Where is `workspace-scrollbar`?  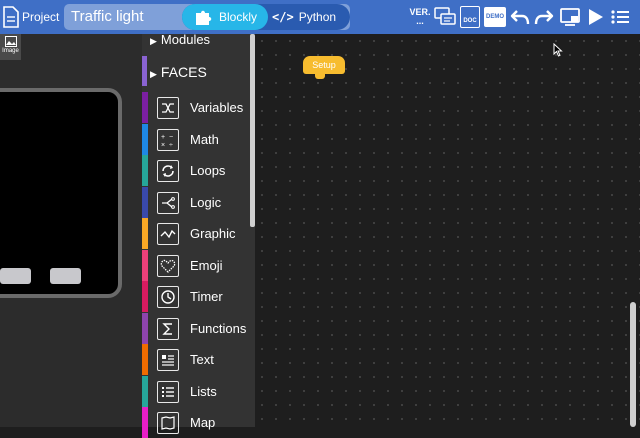 workspace-scrollbar is located at coordinates (633, 364).